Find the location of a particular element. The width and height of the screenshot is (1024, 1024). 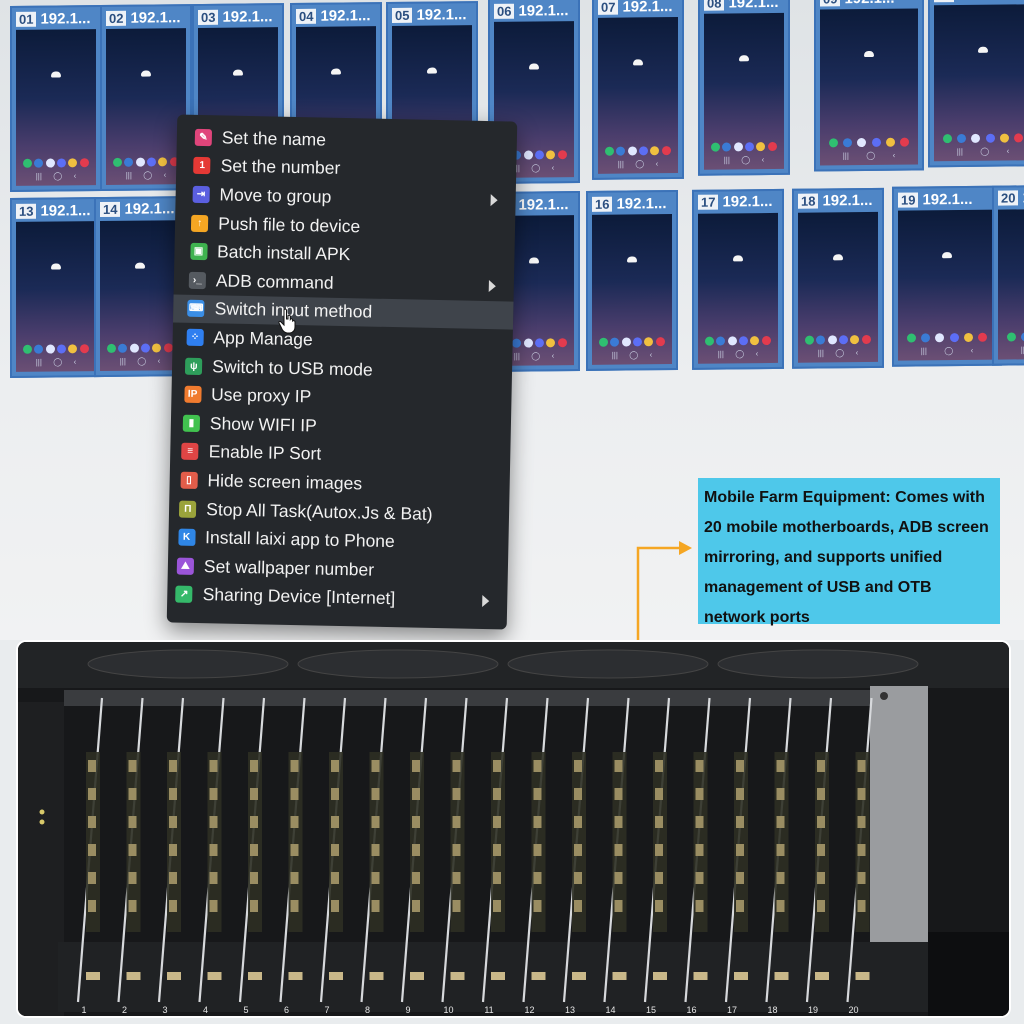

device-tile: 18 192.1... ||| ◯ ‹ is located at coordinates (838, 278).